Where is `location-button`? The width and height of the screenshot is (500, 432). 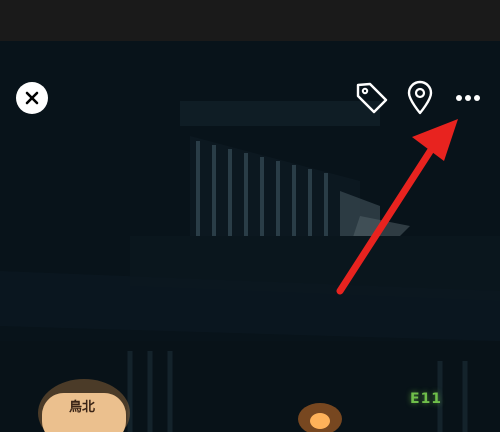 location-button is located at coordinates (420, 100).